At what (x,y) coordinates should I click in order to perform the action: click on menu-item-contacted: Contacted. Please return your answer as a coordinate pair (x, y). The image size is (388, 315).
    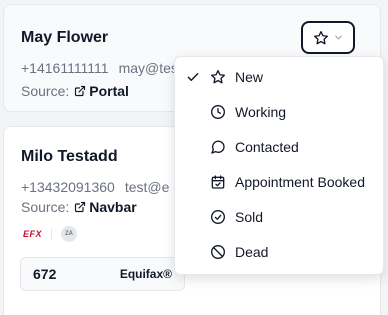
    Looking at the image, I should click on (279, 146).